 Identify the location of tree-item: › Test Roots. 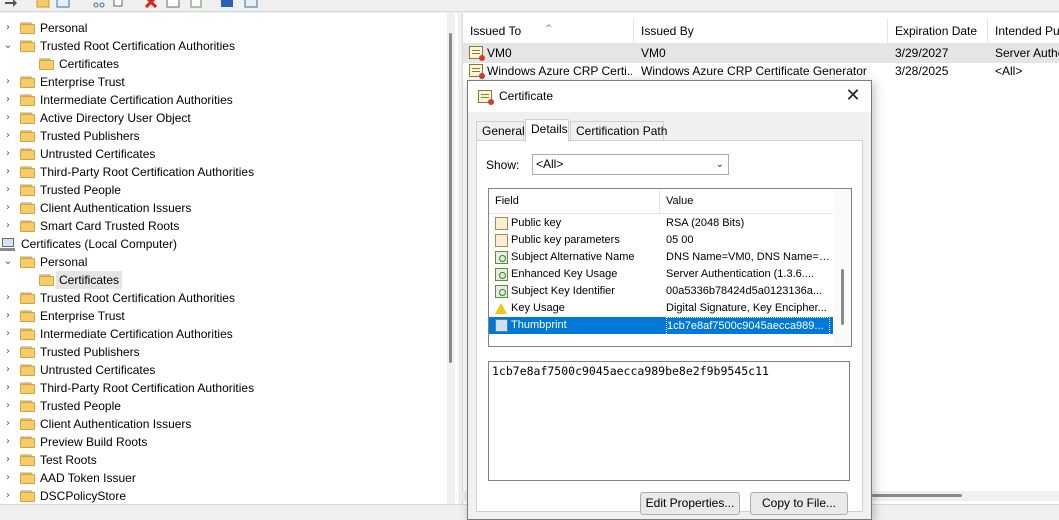
(223, 460).